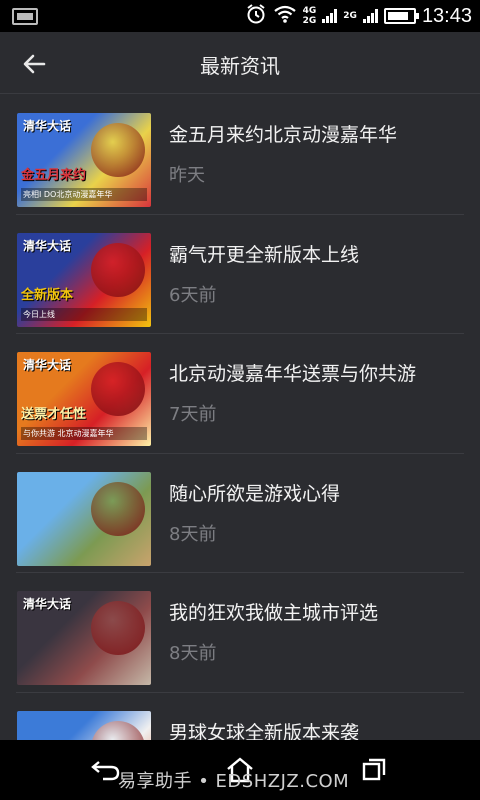  I want to click on navigation-bar: 易享助手 • EDSHZJZ.COM, so click(240, 770).